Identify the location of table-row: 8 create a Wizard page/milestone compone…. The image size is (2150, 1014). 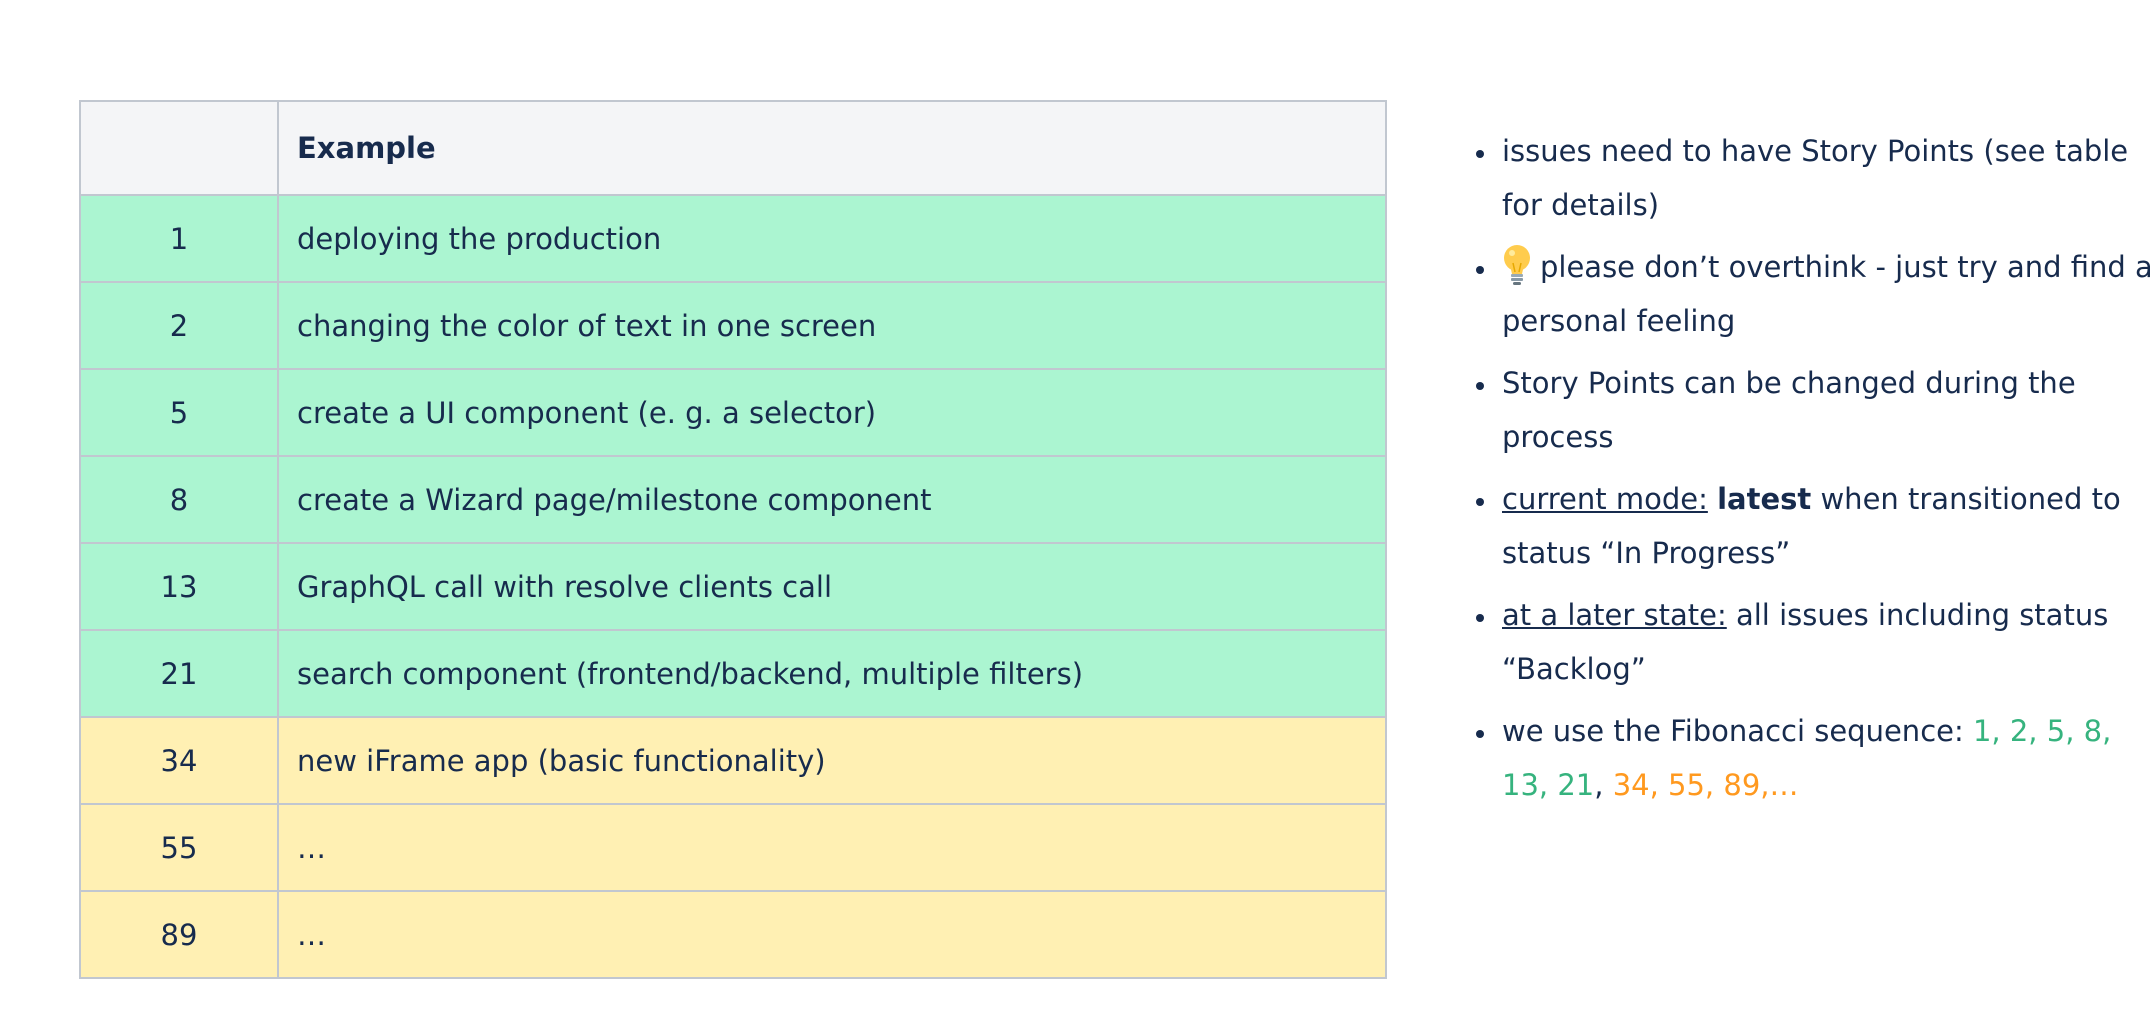
(733, 499).